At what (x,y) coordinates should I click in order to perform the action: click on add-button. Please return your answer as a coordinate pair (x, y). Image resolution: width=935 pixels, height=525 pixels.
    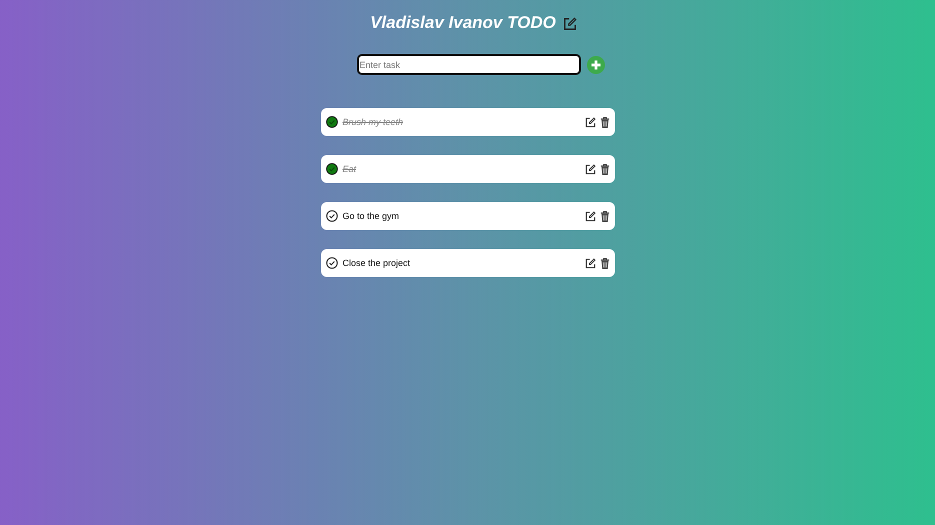
    Looking at the image, I should click on (595, 65).